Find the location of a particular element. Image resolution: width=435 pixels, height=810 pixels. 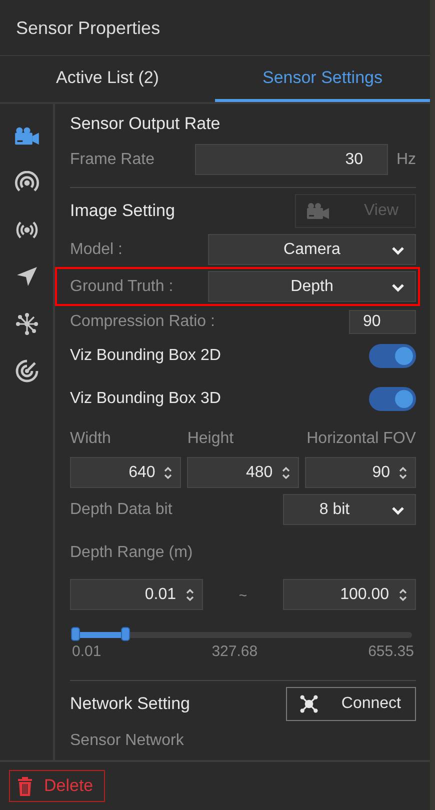

spin-field: 640 is located at coordinates (126, 472).